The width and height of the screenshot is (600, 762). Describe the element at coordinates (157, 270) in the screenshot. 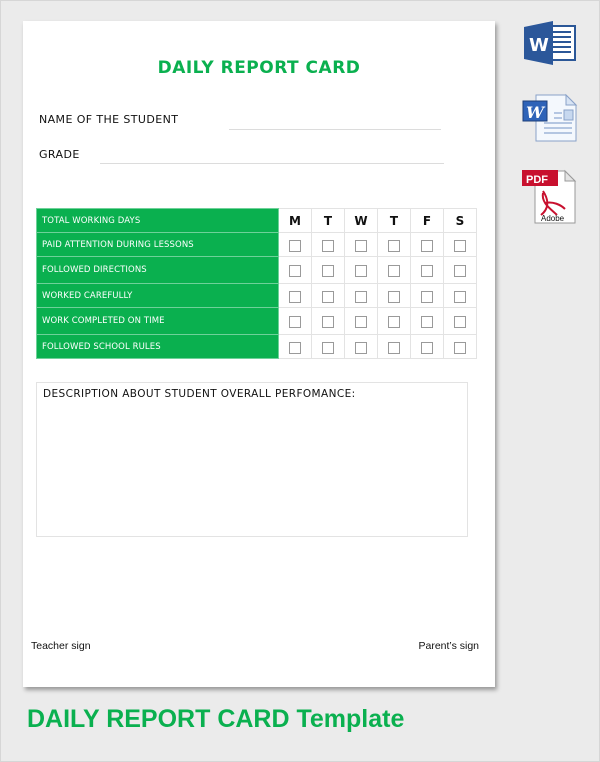

I see `row-label: FOLLOWED DIRECTIONS` at that location.